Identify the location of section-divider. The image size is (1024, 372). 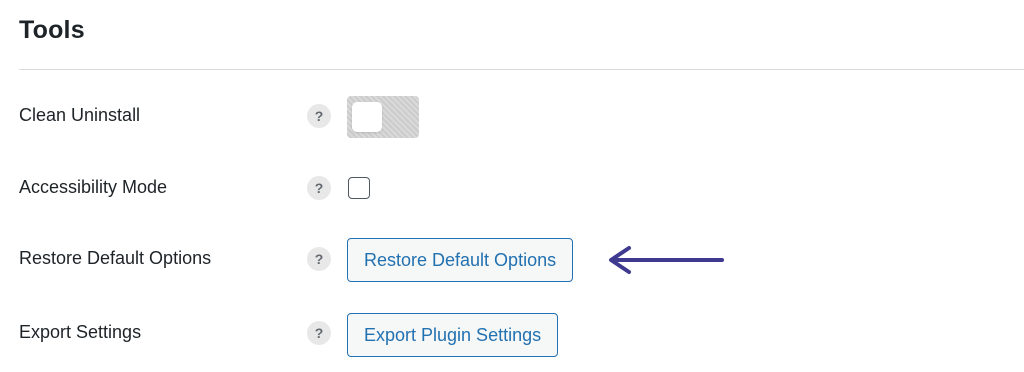
(521, 69).